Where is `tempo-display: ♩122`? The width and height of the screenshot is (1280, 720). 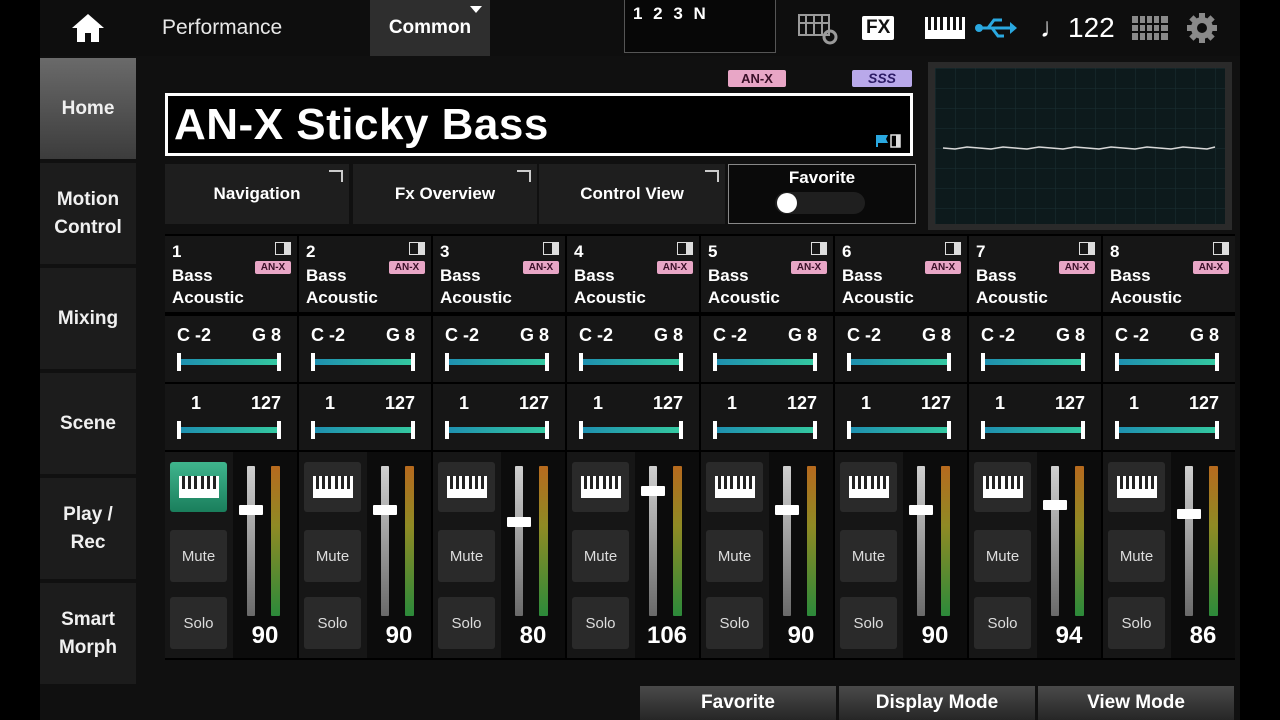 tempo-display: ♩122 is located at coordinates (1077, 28).